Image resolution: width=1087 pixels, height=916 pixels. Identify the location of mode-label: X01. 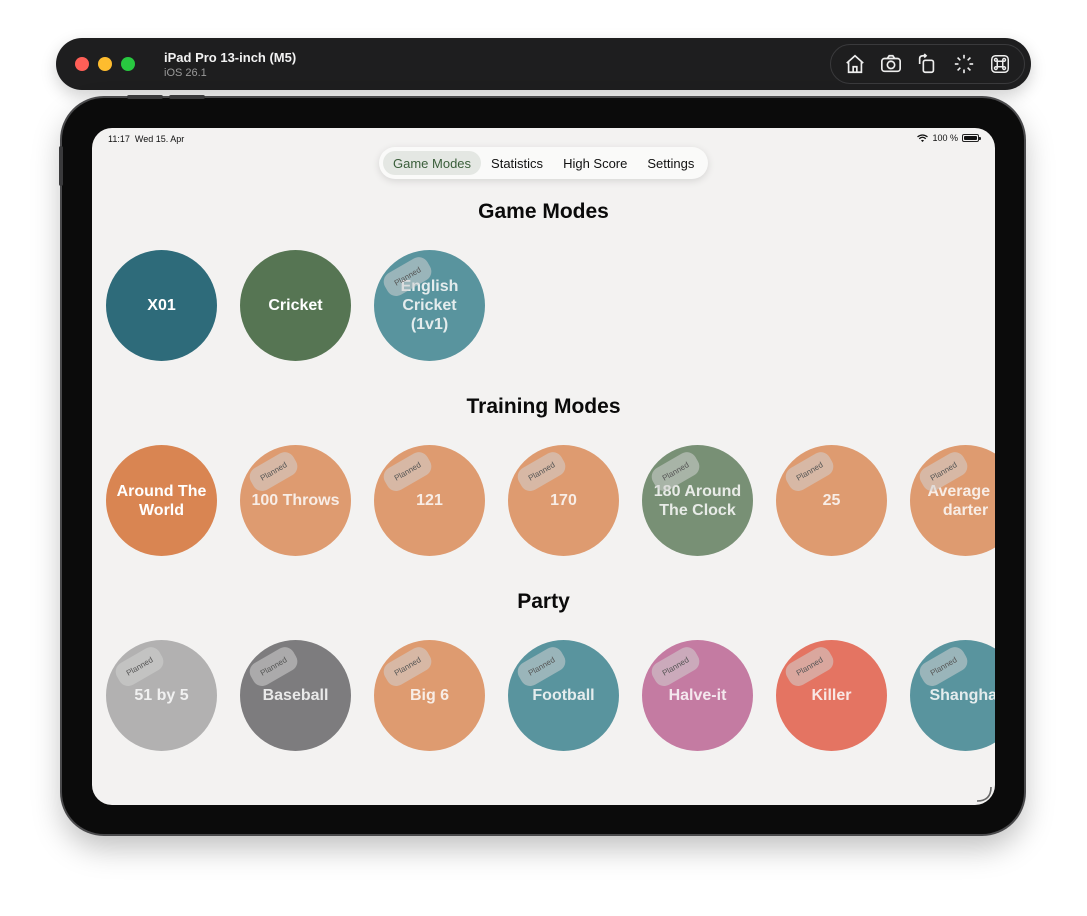
(161, 305).